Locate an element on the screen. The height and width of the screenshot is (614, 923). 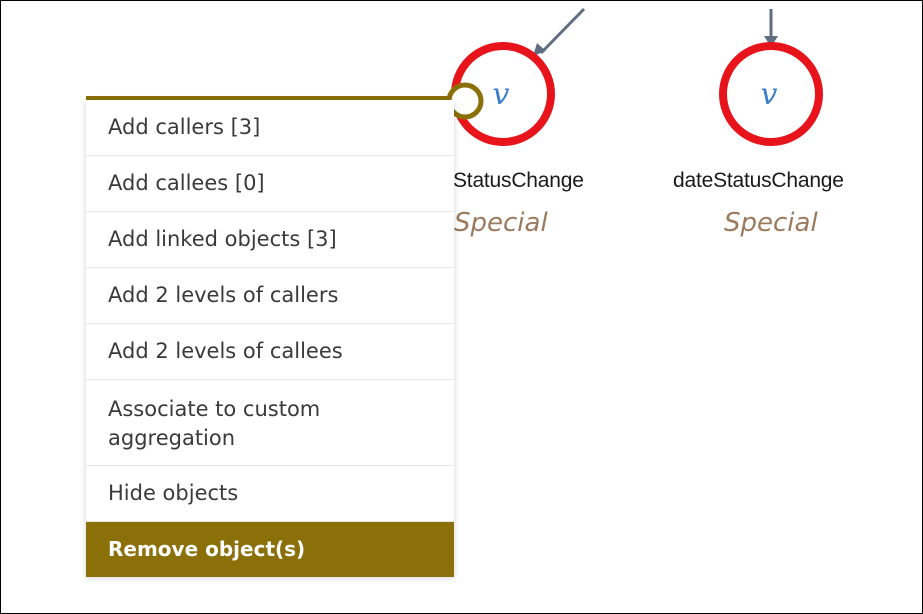
node-2: v is located at coordinates (771, 94).